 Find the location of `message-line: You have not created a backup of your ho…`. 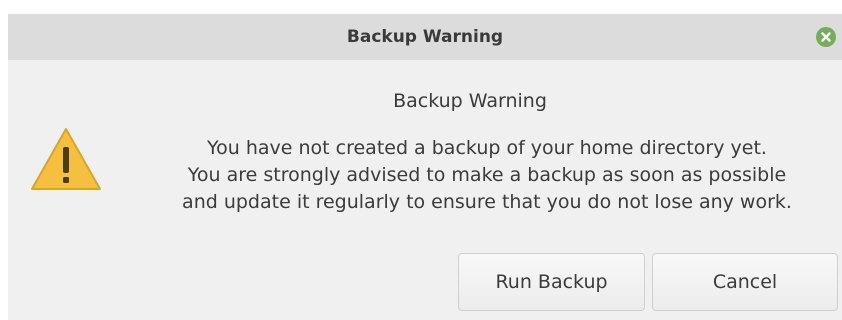

message-line: You have not created a backup of your ho… is located at coordinates (487, 148).